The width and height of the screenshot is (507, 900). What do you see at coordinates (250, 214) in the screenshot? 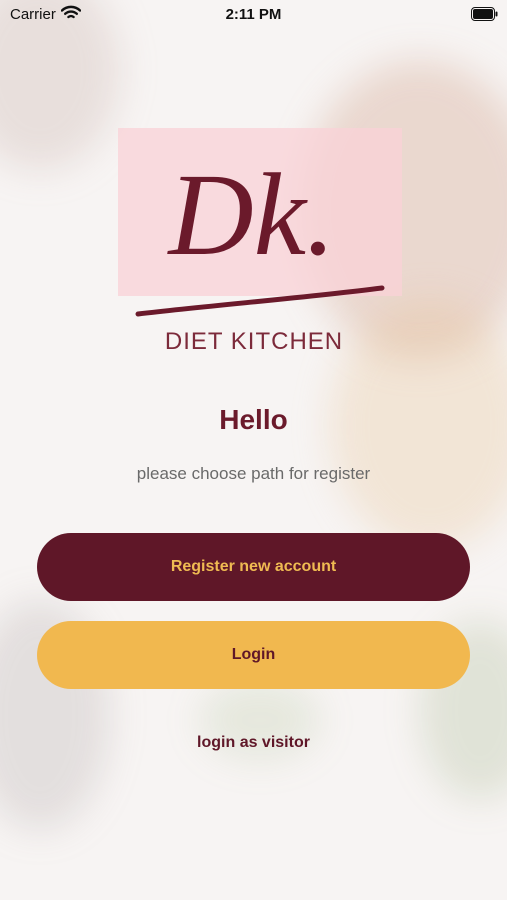
I see `logo-mark-text: Dk.` at bounding box center [250, 214].